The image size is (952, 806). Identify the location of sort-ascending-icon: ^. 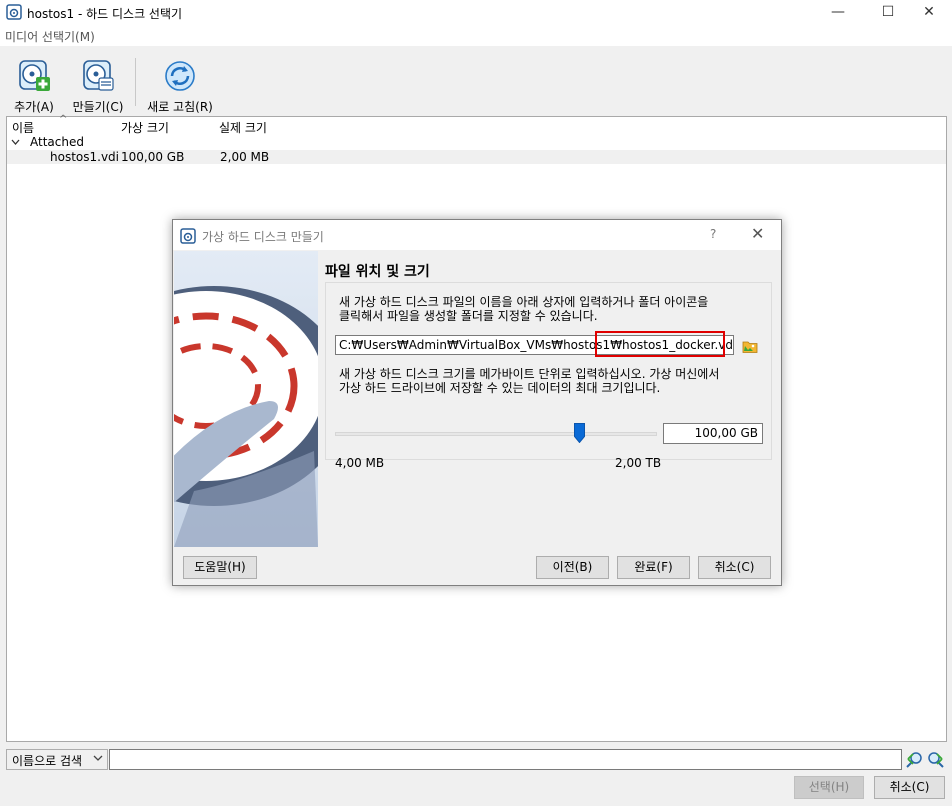
(63, 119).